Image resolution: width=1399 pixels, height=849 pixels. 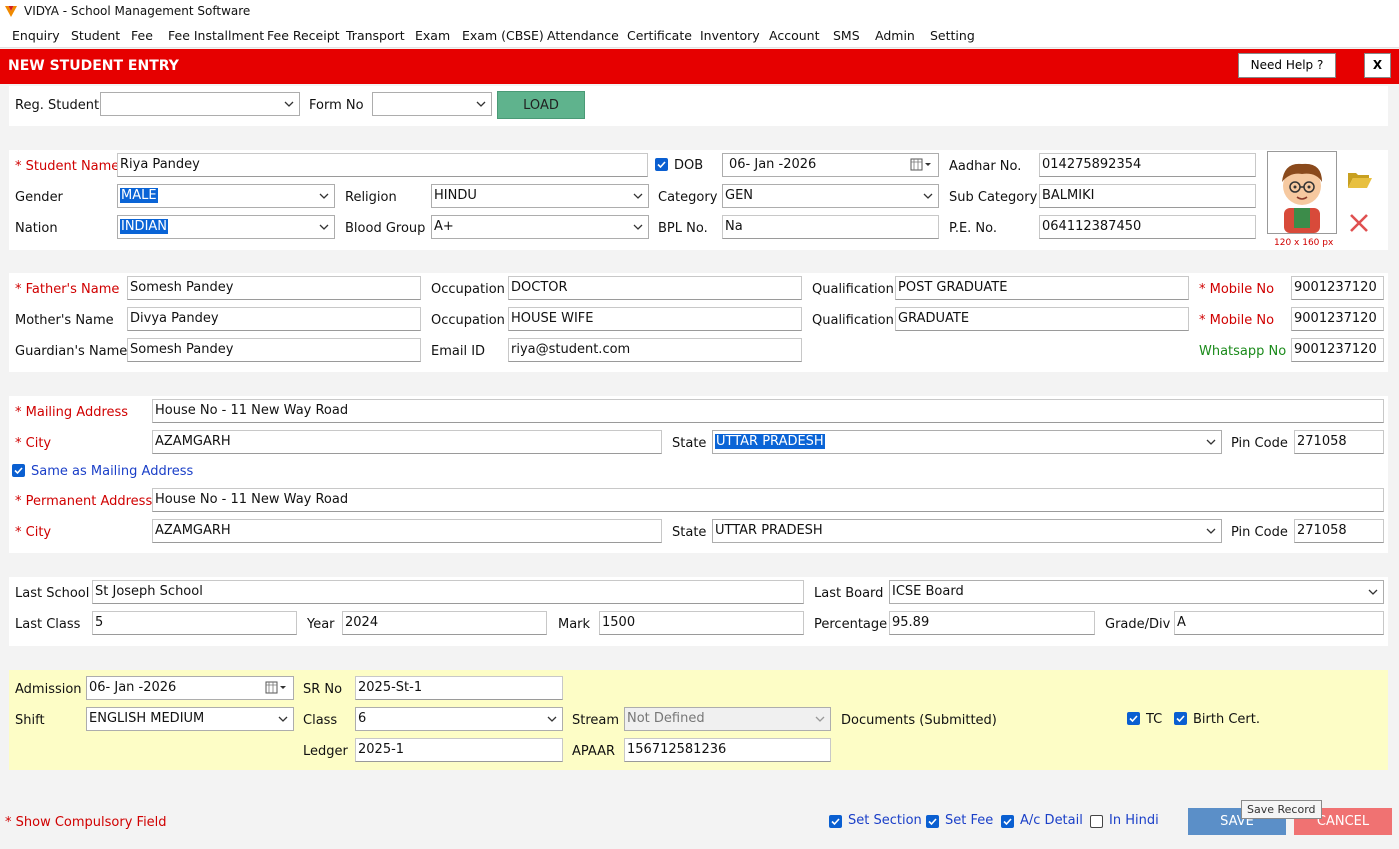 I want to click on whatsapp-field: 9001237120, so click(x=1337, y=350).